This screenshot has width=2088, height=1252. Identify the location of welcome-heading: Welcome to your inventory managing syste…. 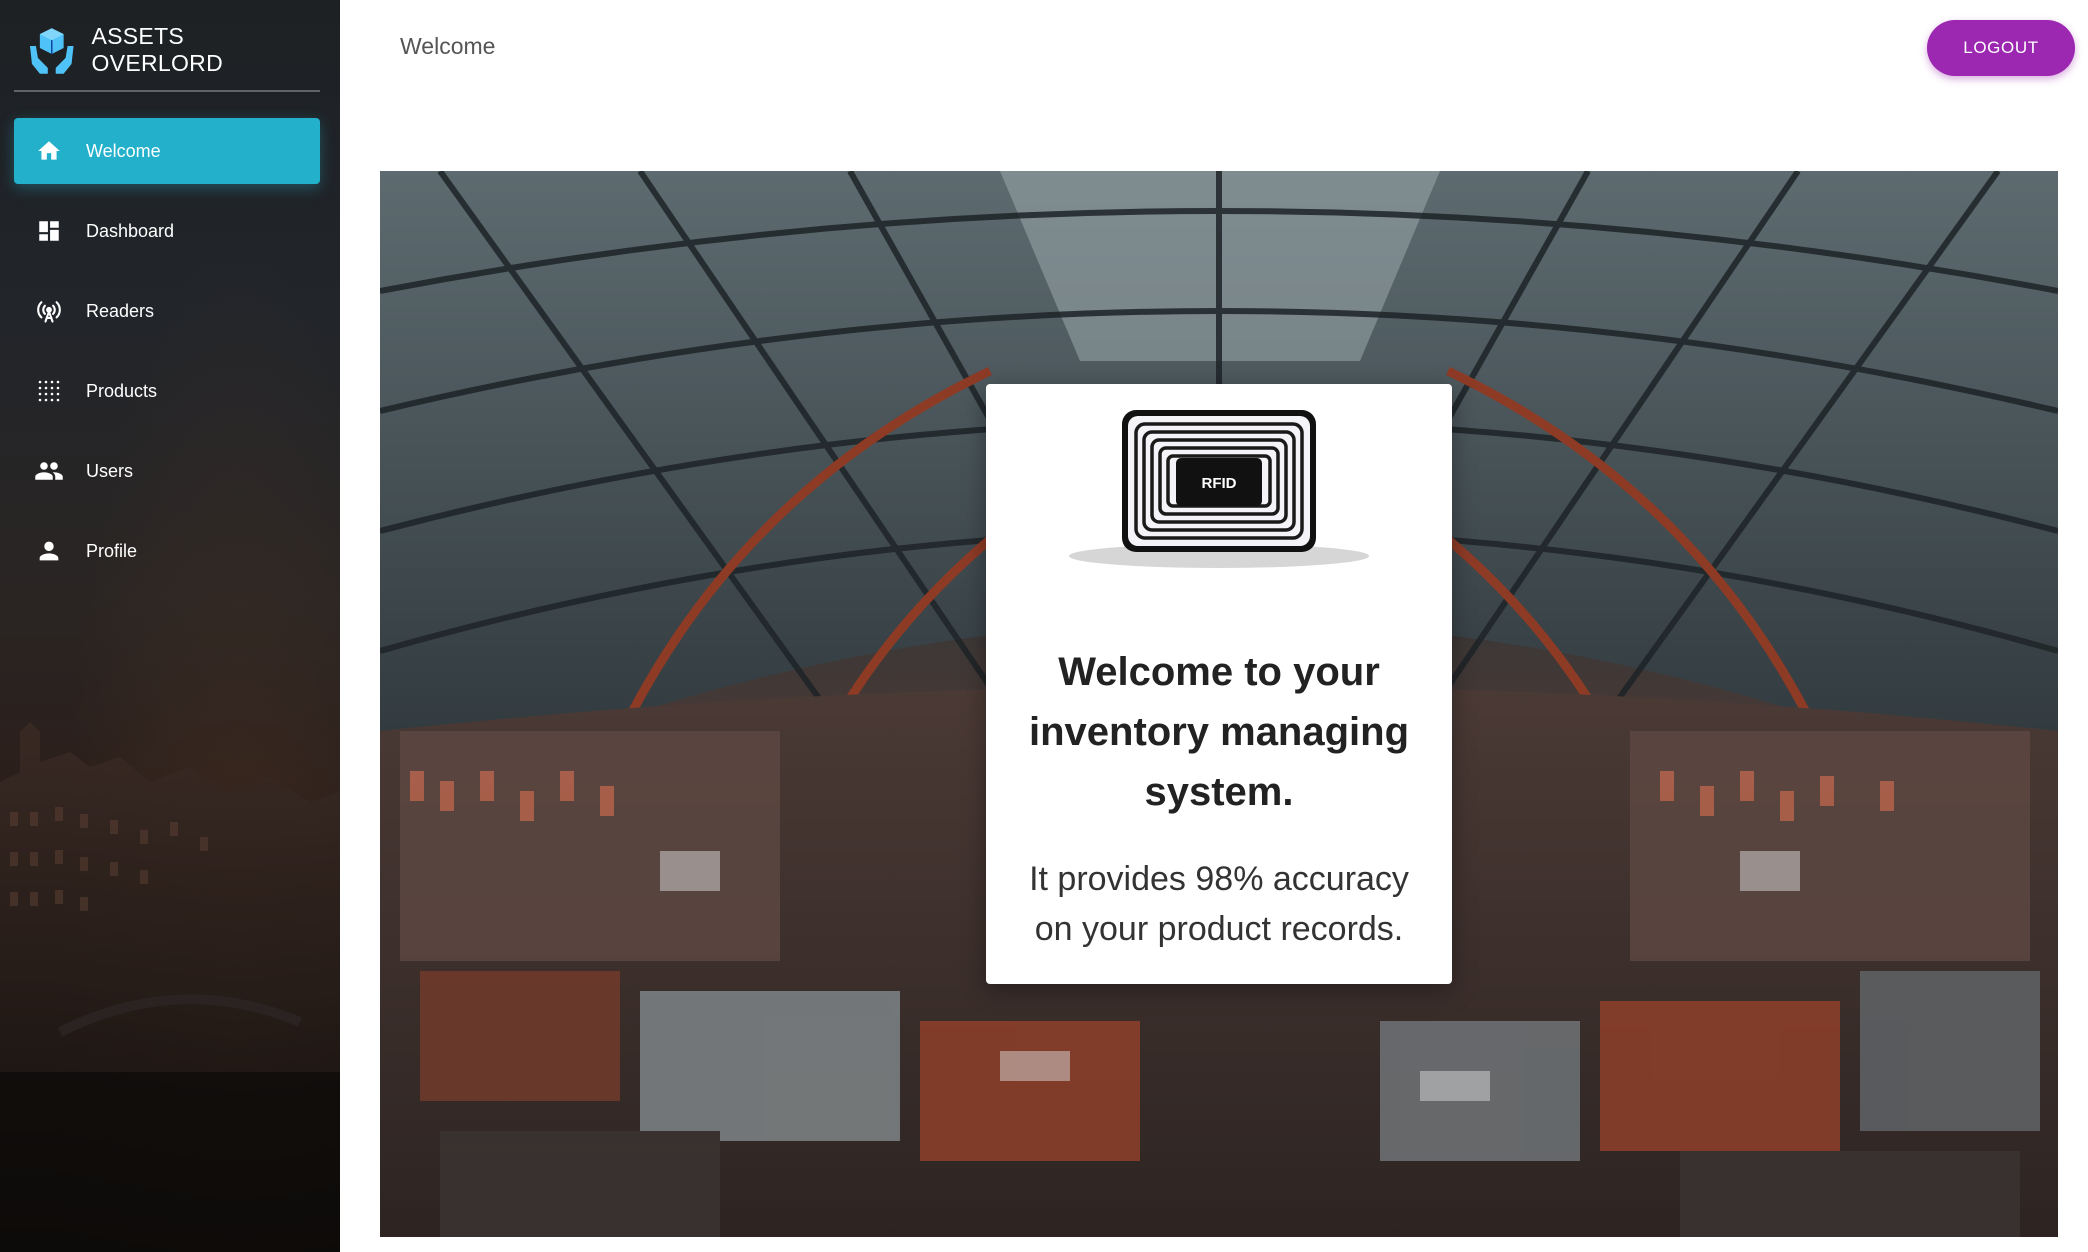
(1219, 732).